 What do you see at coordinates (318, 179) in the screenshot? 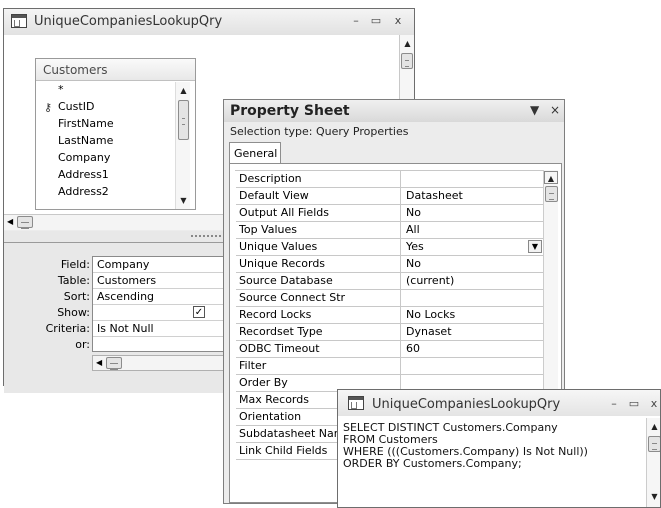
I see `property-name: Description` at bounding box center [318, 179].